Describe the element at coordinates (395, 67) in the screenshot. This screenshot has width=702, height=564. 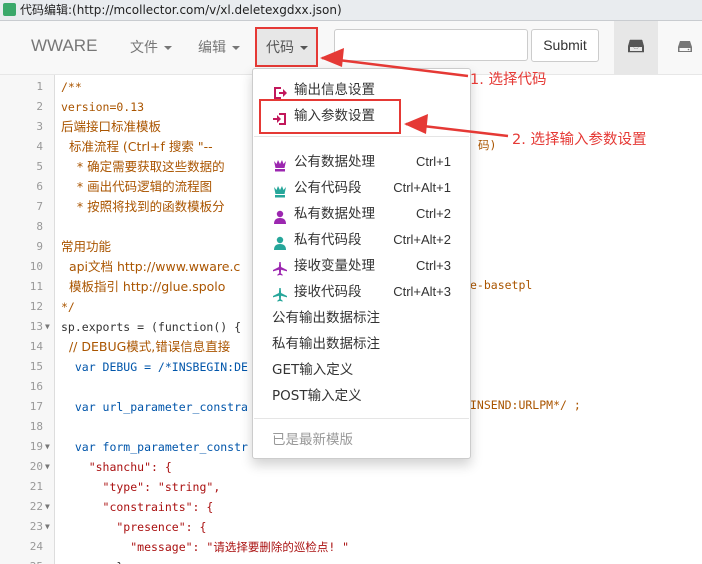
I see `arrow-step1-line` at that location.